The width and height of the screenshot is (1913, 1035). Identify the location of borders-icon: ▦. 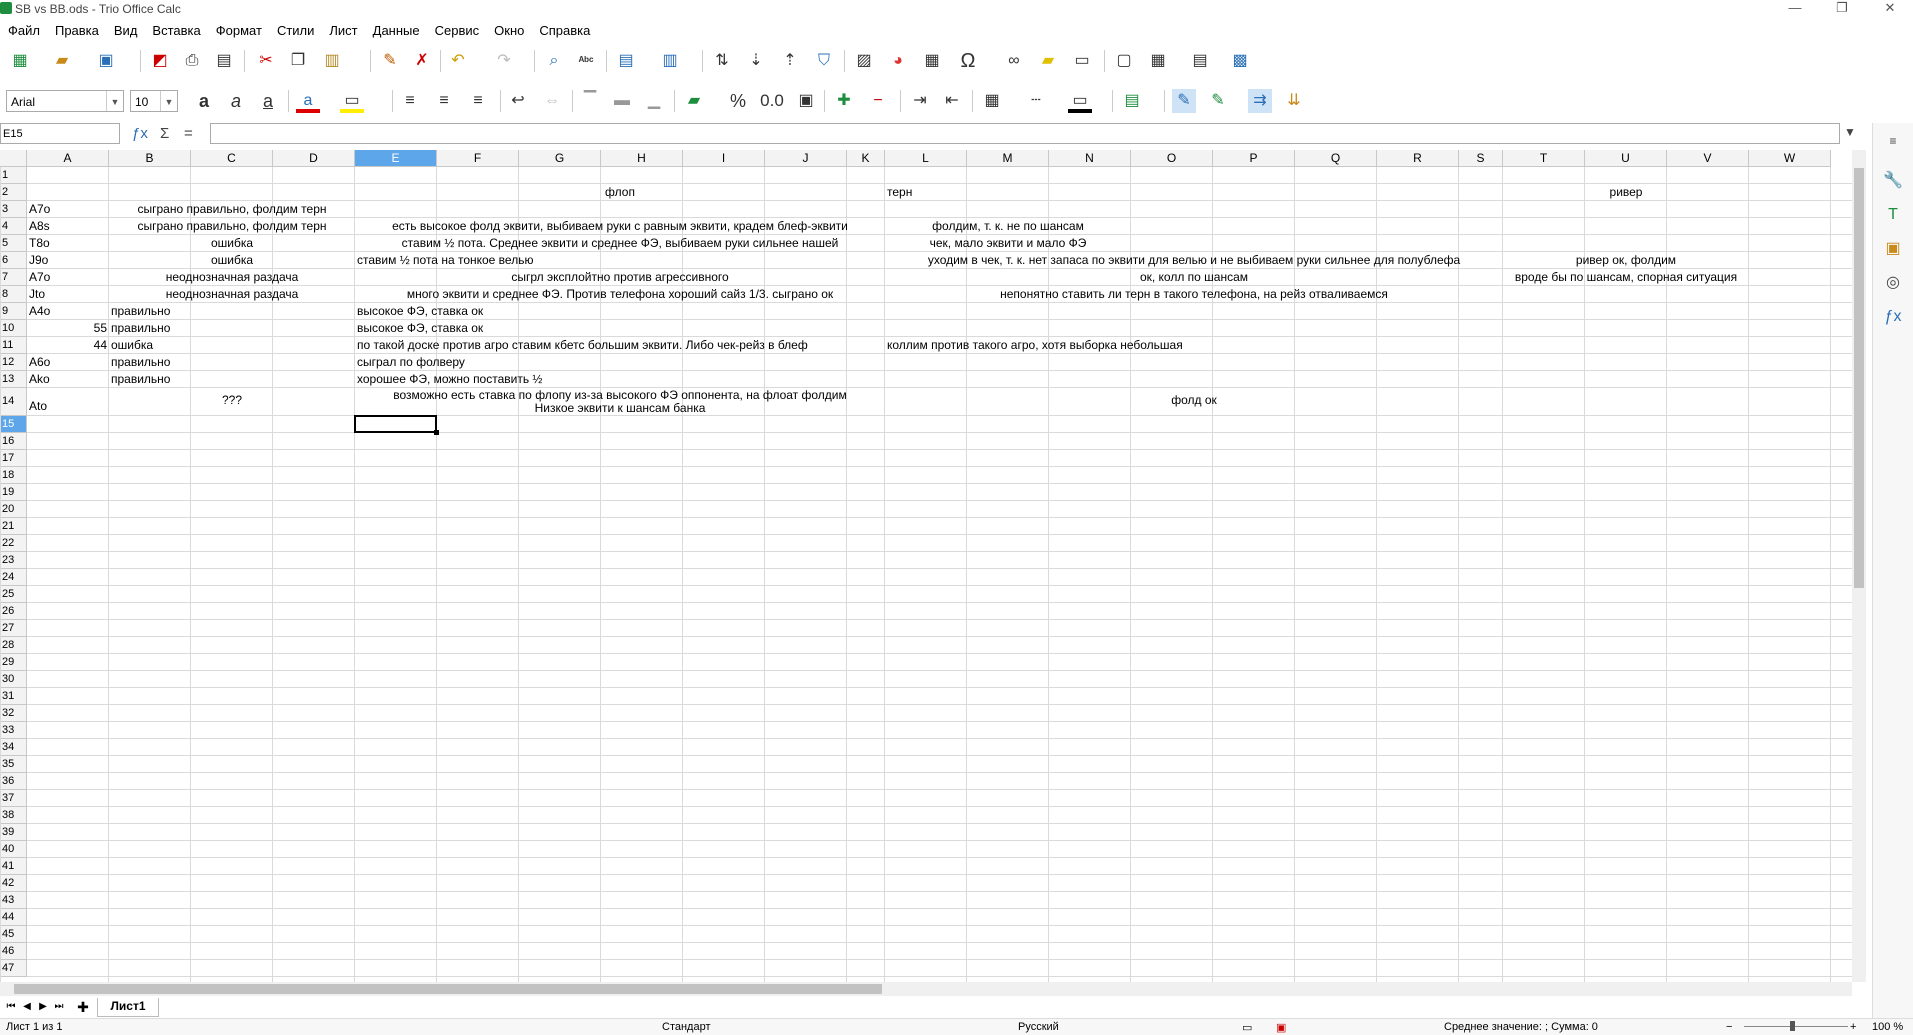
(992, 101).